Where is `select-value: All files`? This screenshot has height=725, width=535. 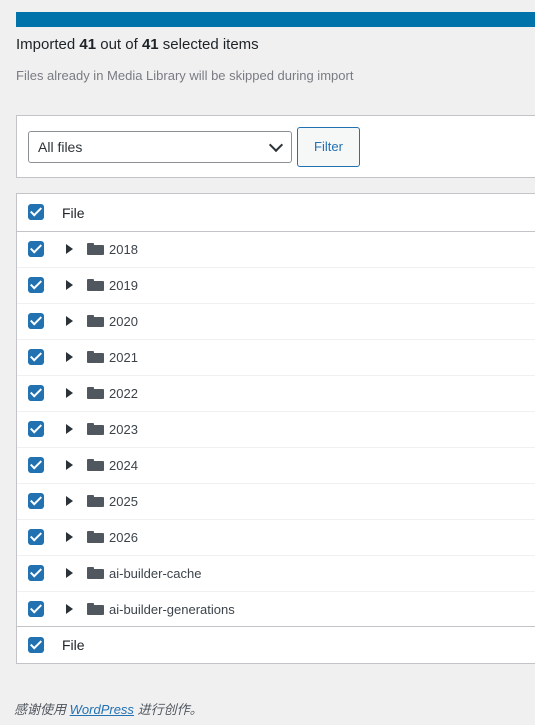
select-value: All files is located at coordinates (60, 147).